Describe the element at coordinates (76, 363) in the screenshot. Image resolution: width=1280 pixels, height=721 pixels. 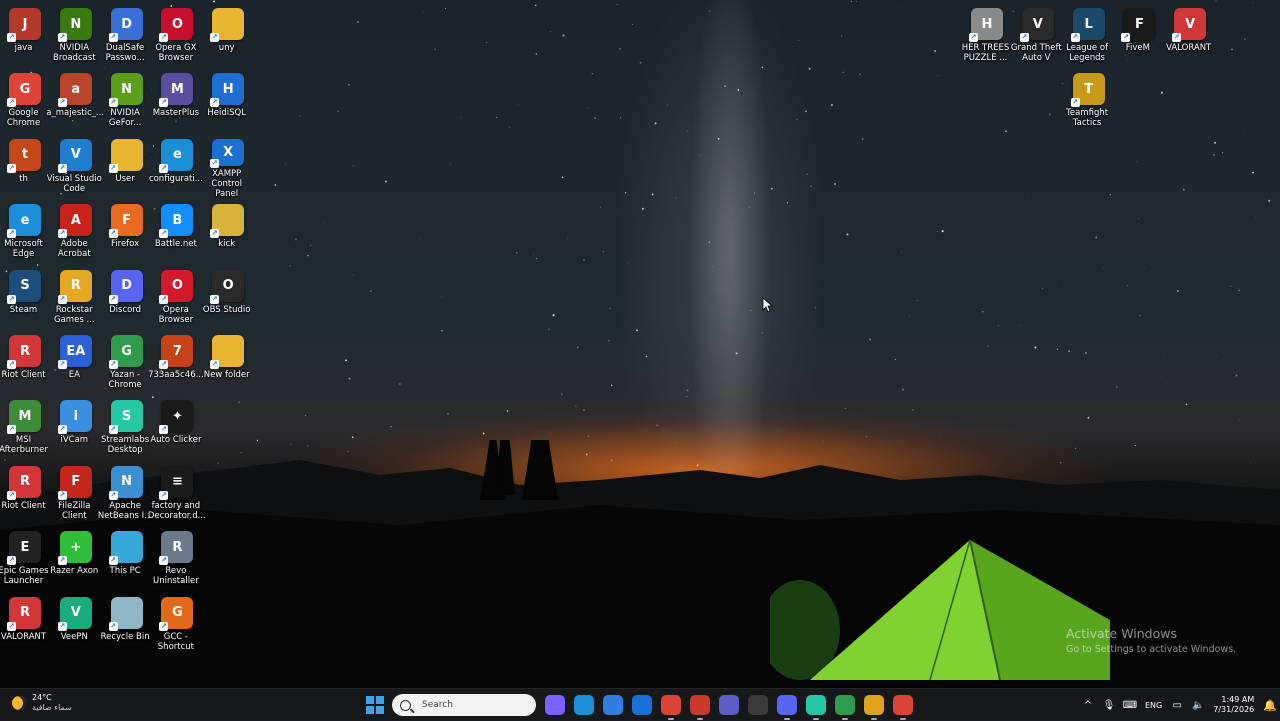
I see `desktop-icon-ea: EA↗EA` at that location.